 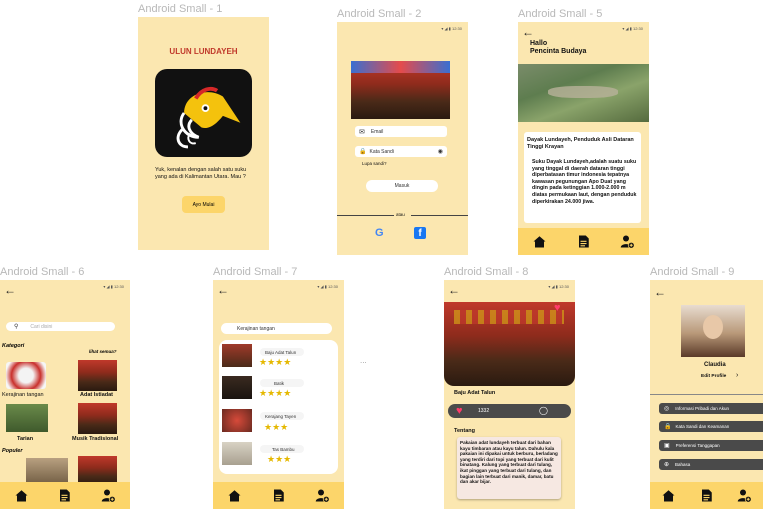 What do you see at coordinates (464, 431) in the screenshot?
I see `about-heading: Tentang` at bounding box center [464, 431].